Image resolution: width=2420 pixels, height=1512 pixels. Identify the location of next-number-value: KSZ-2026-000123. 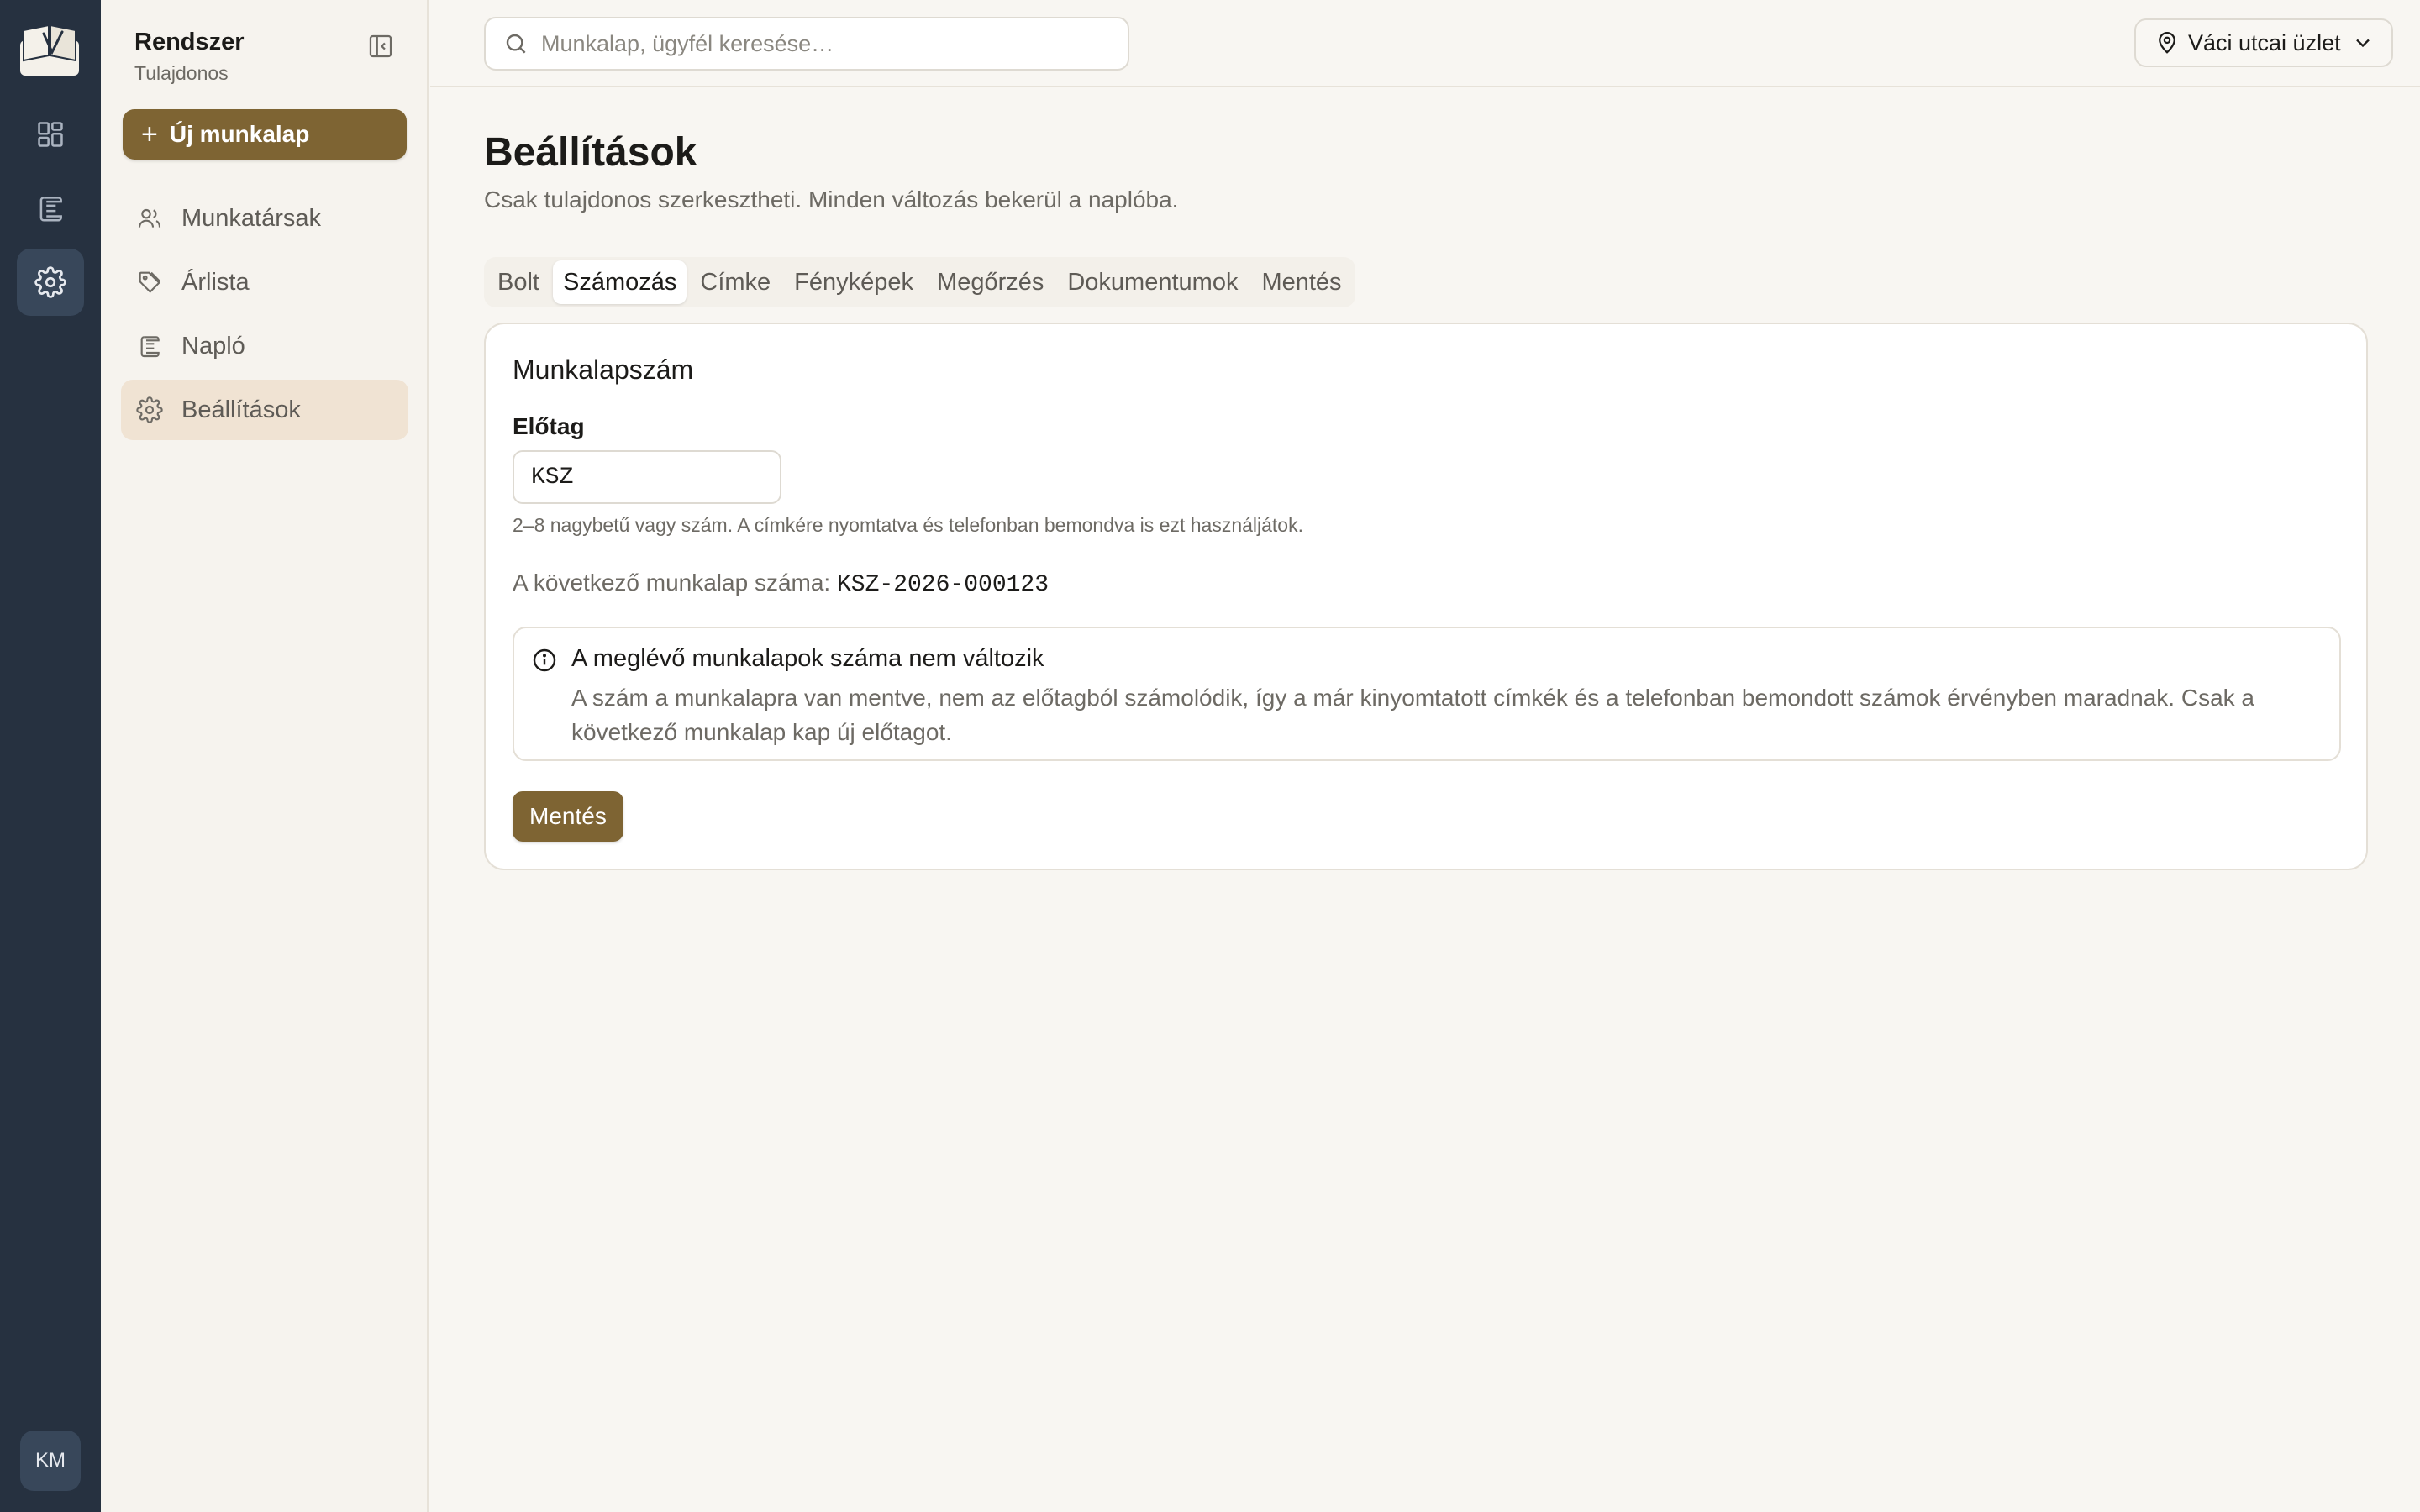
(943, 585).